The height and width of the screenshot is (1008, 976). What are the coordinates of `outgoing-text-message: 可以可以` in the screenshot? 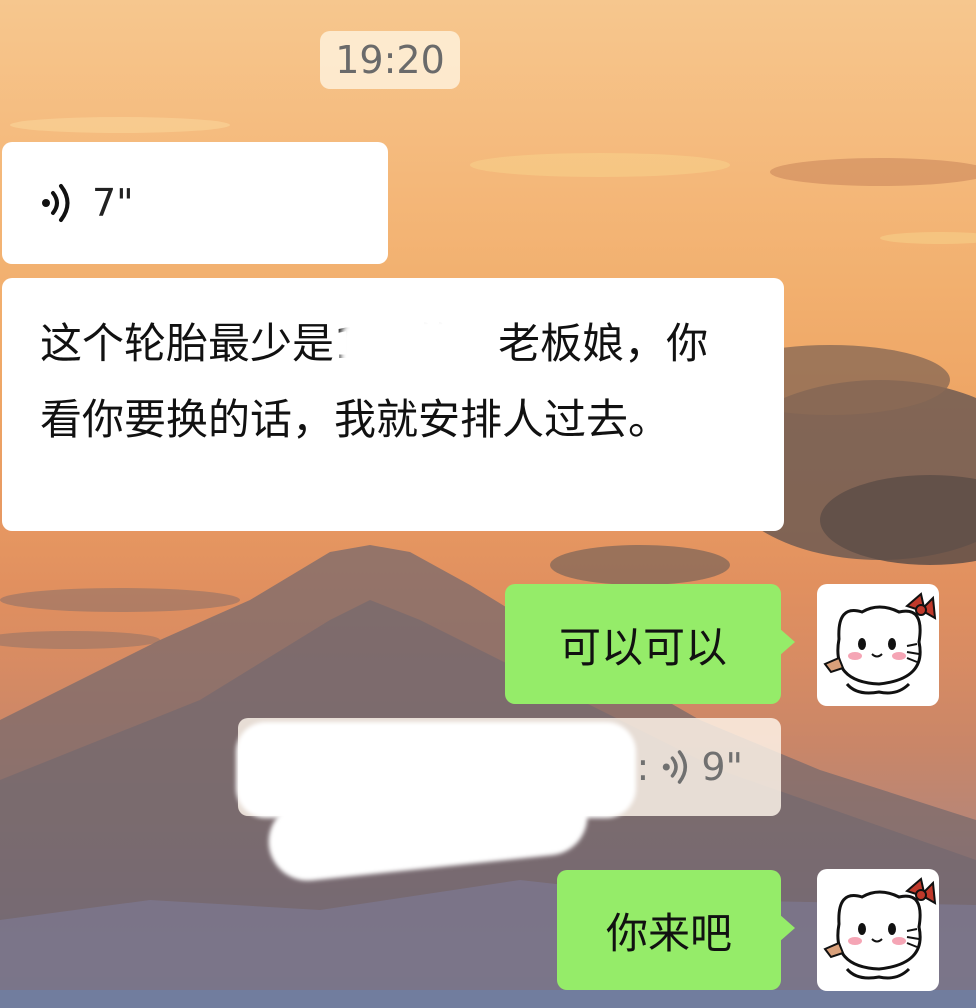 It's located at (650, 644).